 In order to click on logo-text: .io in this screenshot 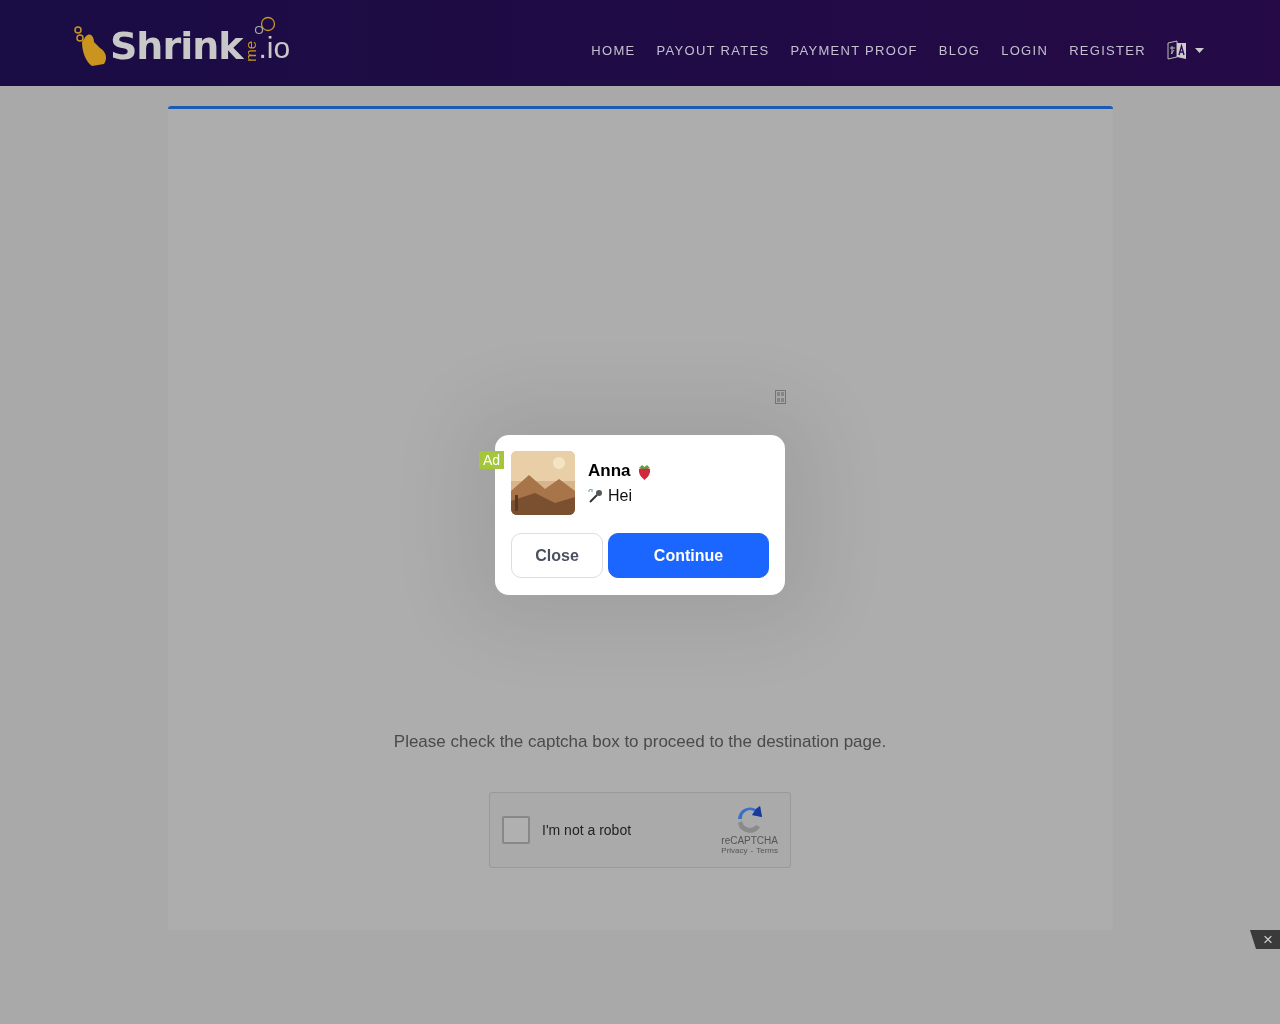, I will do `click(274, 48)`.